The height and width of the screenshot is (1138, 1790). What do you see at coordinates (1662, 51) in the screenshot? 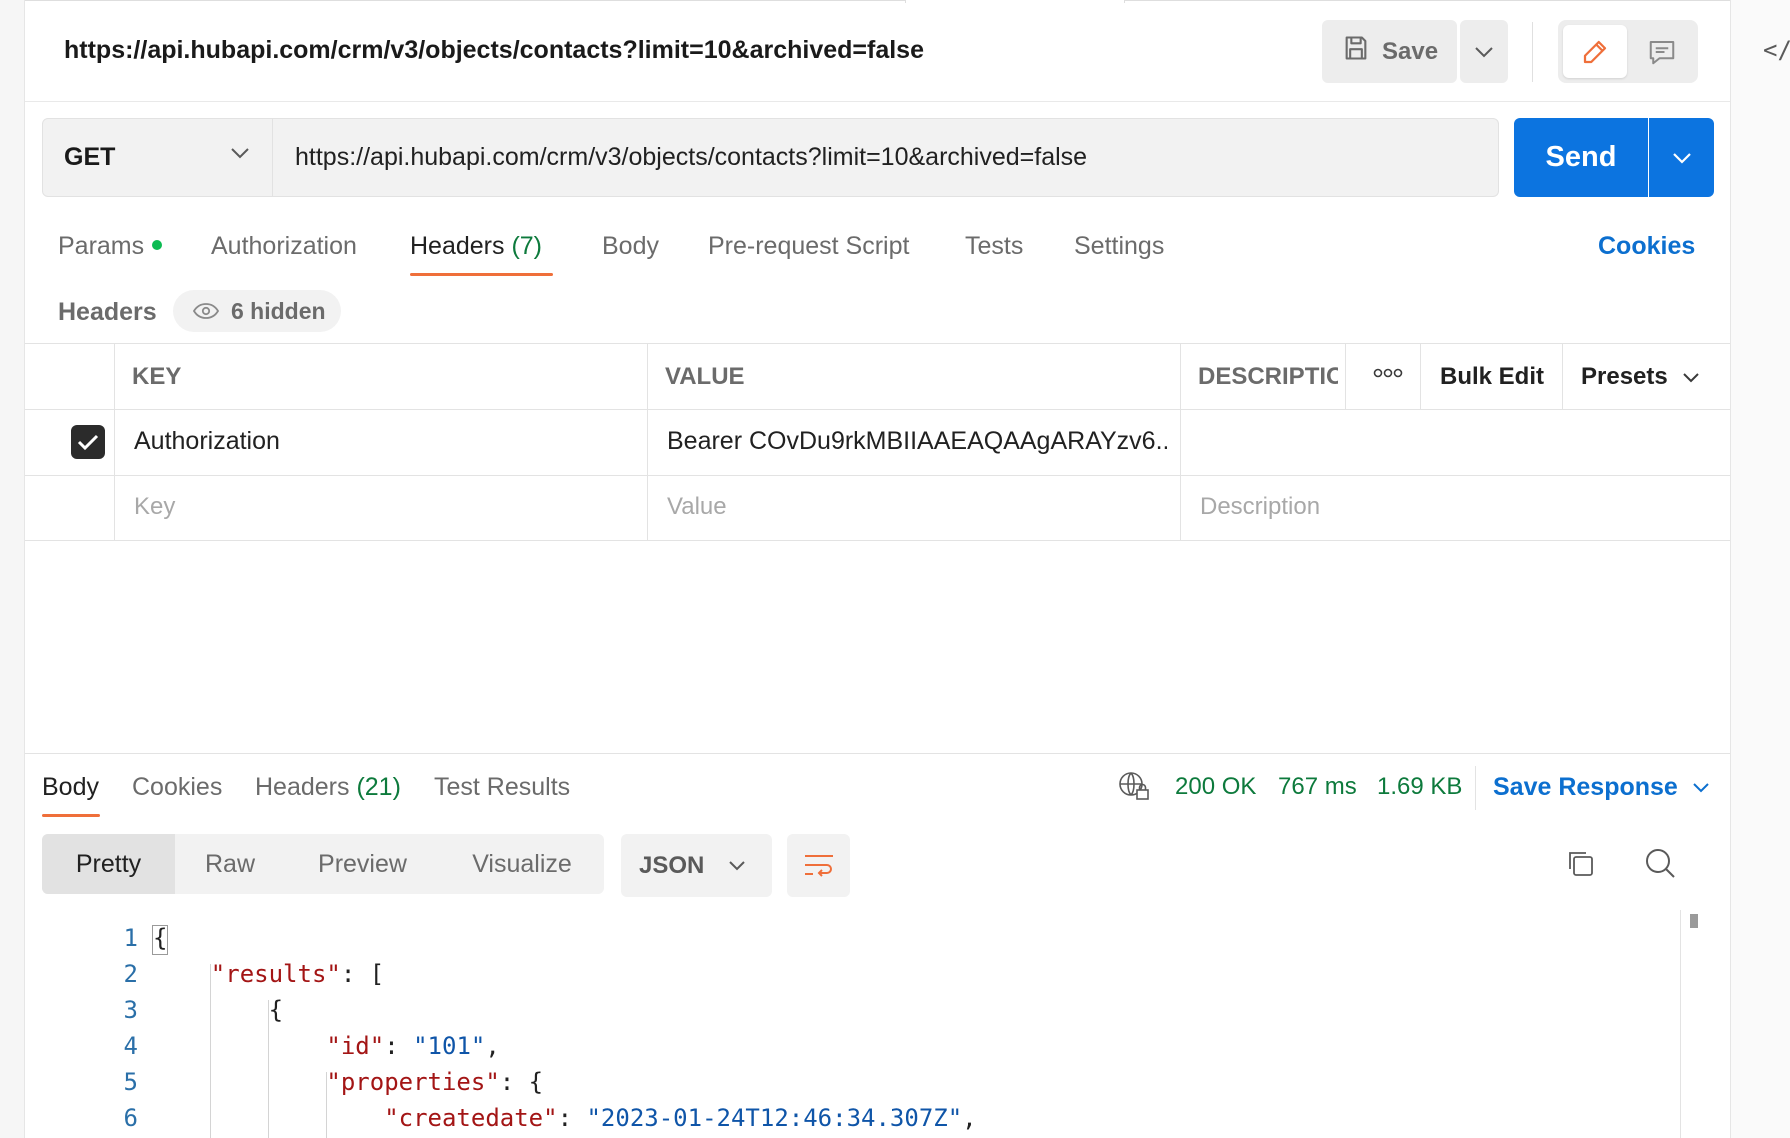
I see `comment-mode-button` at bounding box center [1662, 51].